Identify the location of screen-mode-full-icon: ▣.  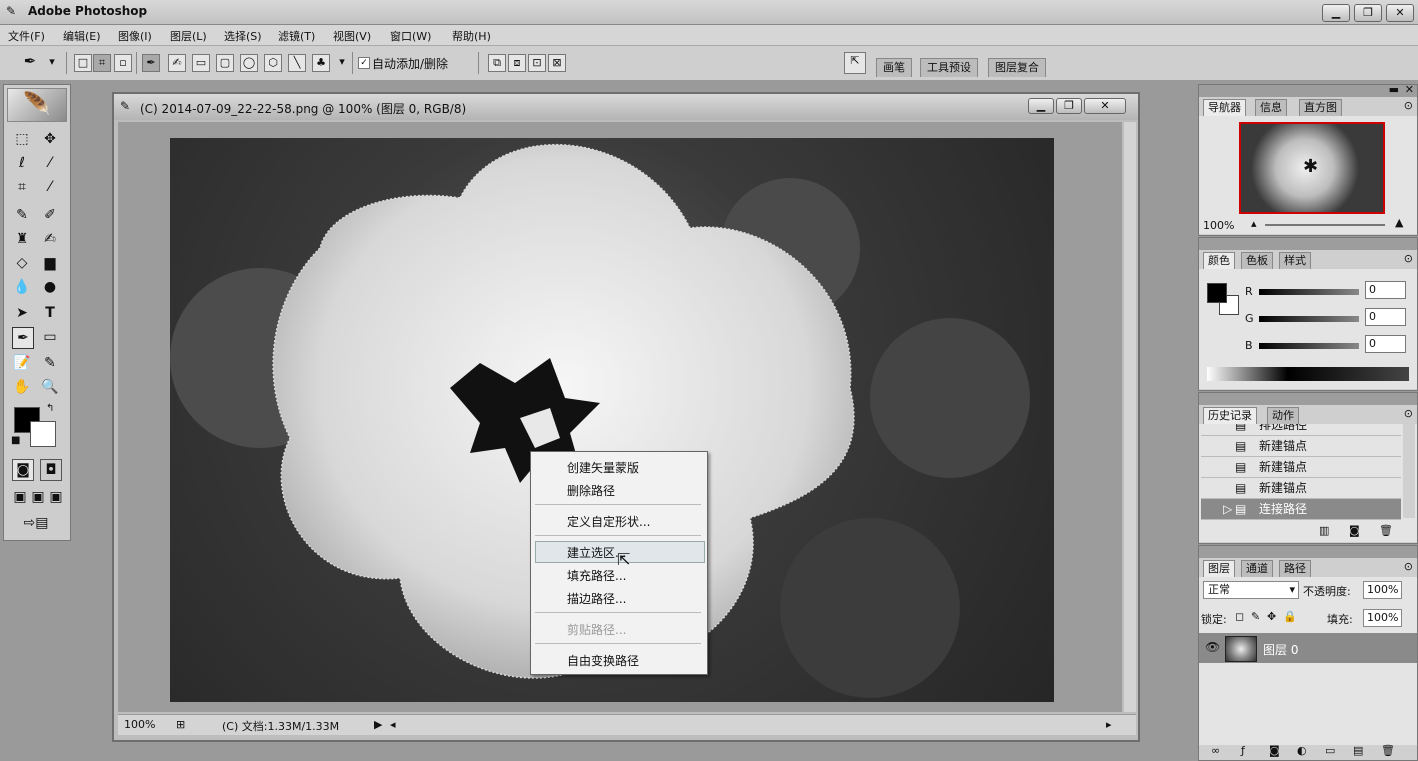
(56, 497).